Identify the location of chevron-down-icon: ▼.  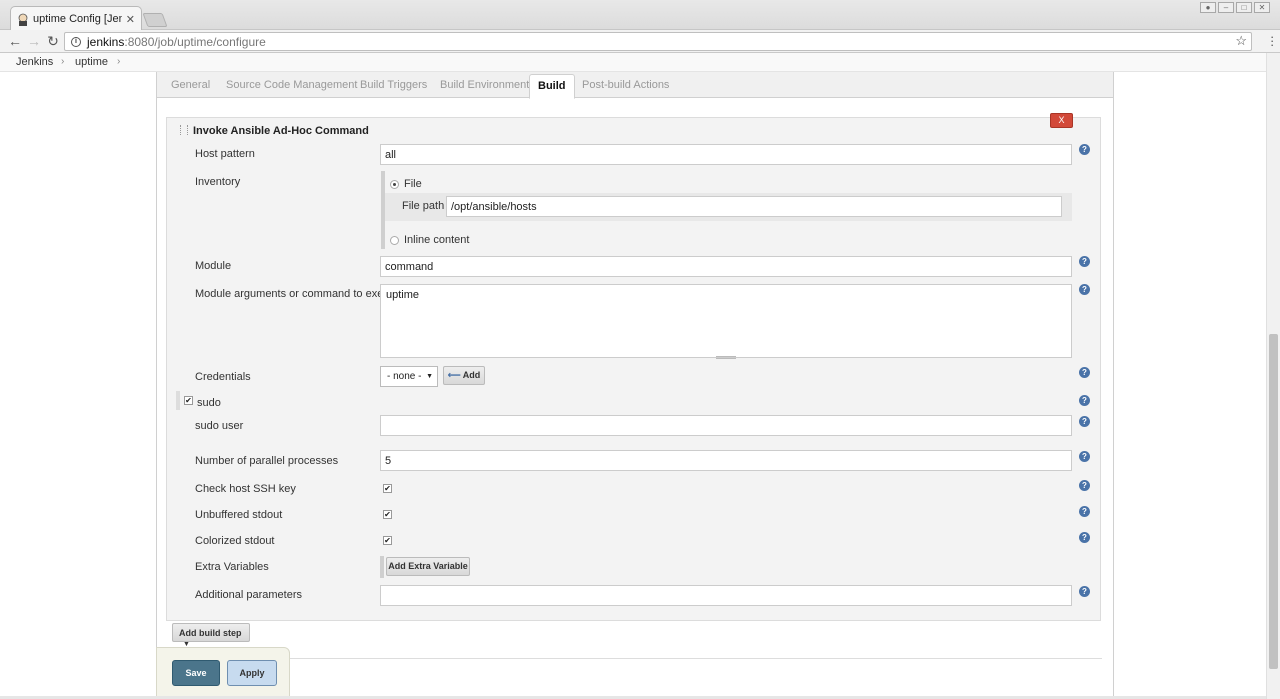
(429, 376).